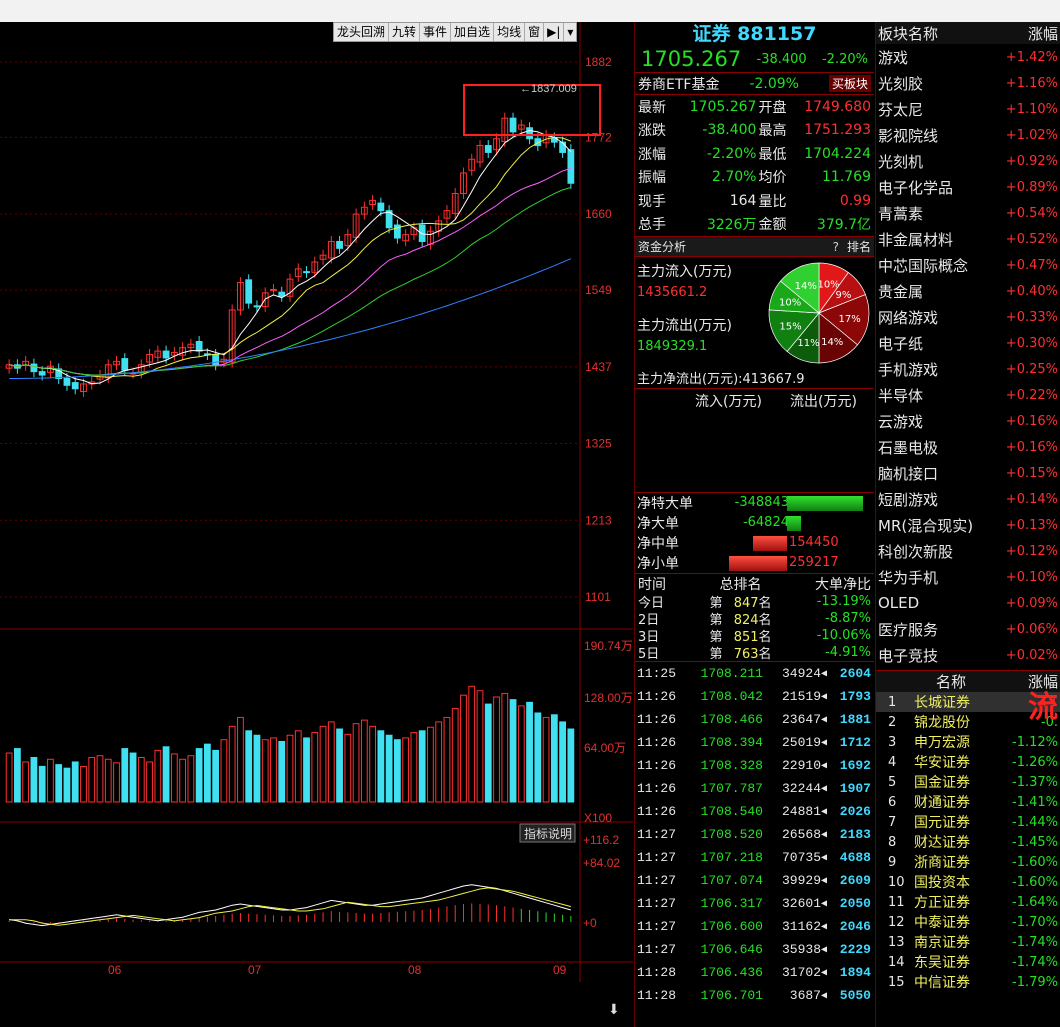  Describe the element at coordinates (968, 109) in the screenshot. I see `sector-row: 芬太尼 +1.10%` at that location.